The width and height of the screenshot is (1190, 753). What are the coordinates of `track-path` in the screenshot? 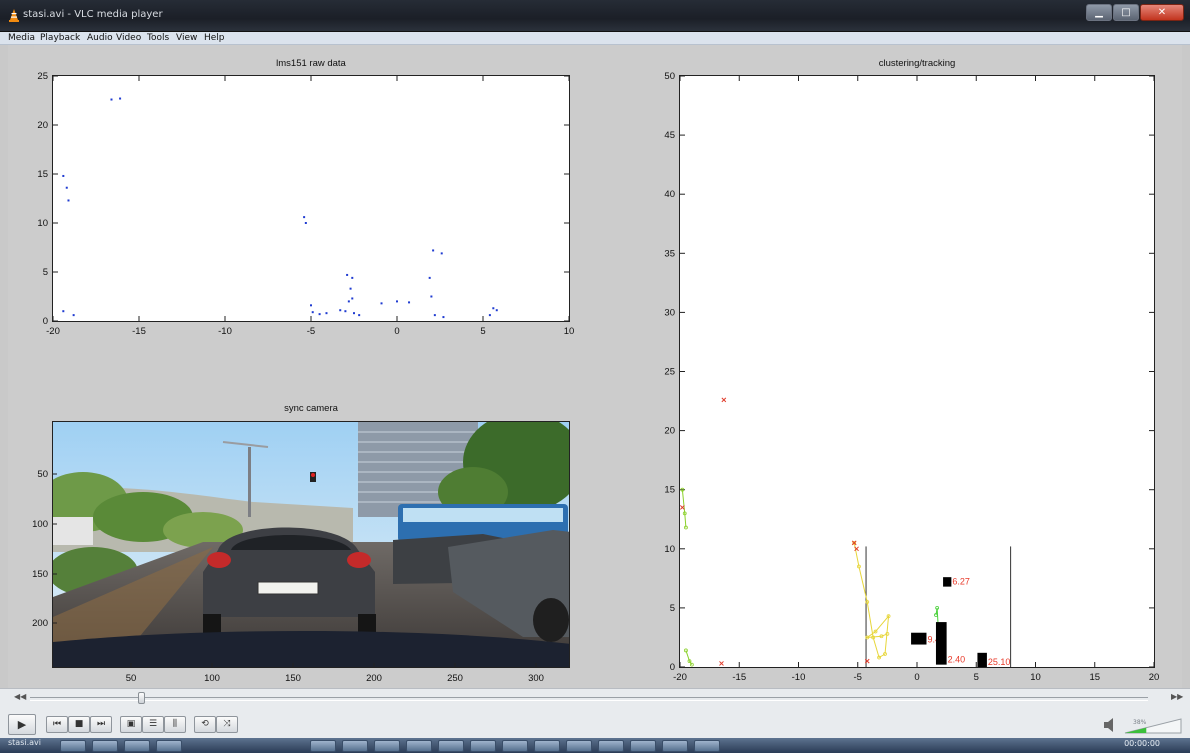 It's located at (871, 600).